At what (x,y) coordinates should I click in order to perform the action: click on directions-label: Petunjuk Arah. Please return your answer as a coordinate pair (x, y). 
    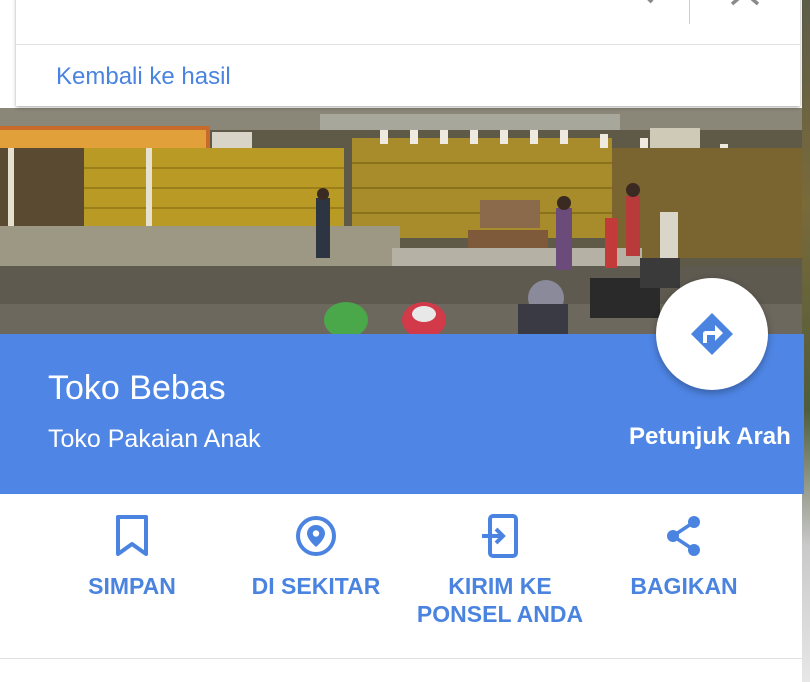
    Looking at the image, I should click on (710, 437).